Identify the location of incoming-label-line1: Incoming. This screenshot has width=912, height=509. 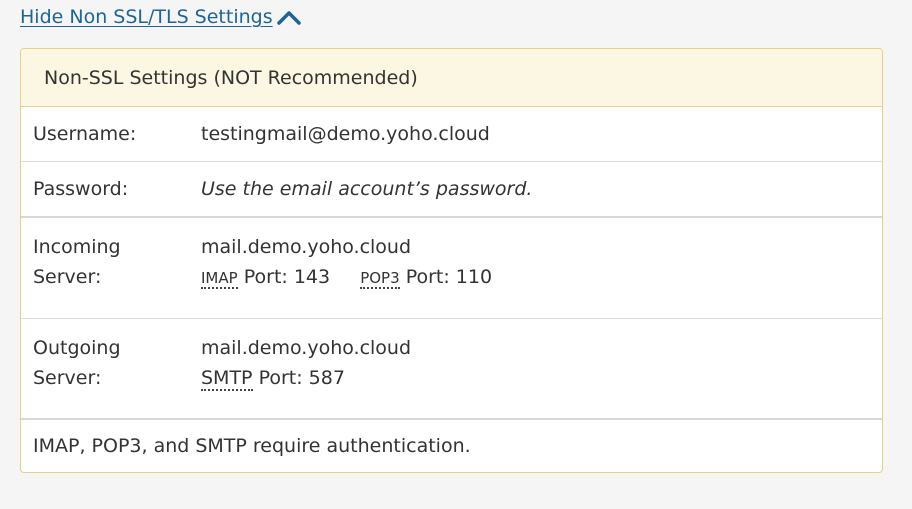
(77, 247).